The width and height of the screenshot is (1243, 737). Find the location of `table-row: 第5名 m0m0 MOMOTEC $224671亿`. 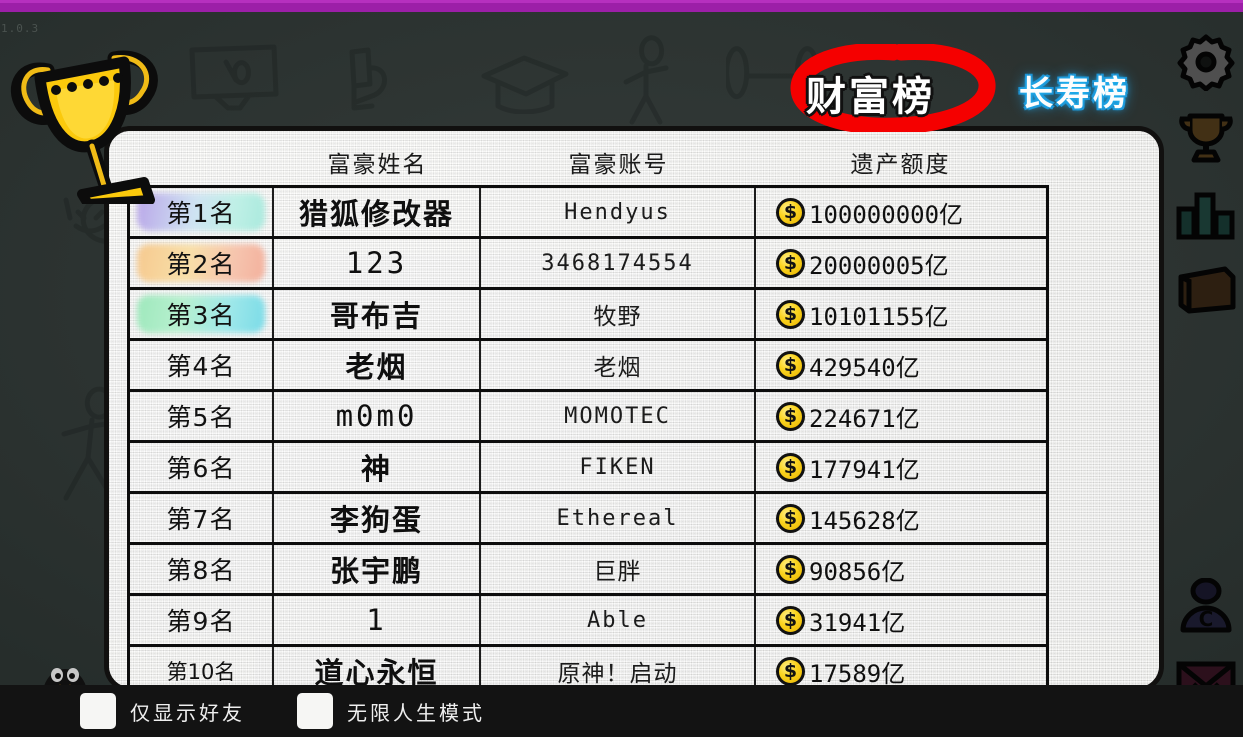

table-row: 第5名 m0m0 MOMOTEC $224671亿 is located at coordinates (589, 417).